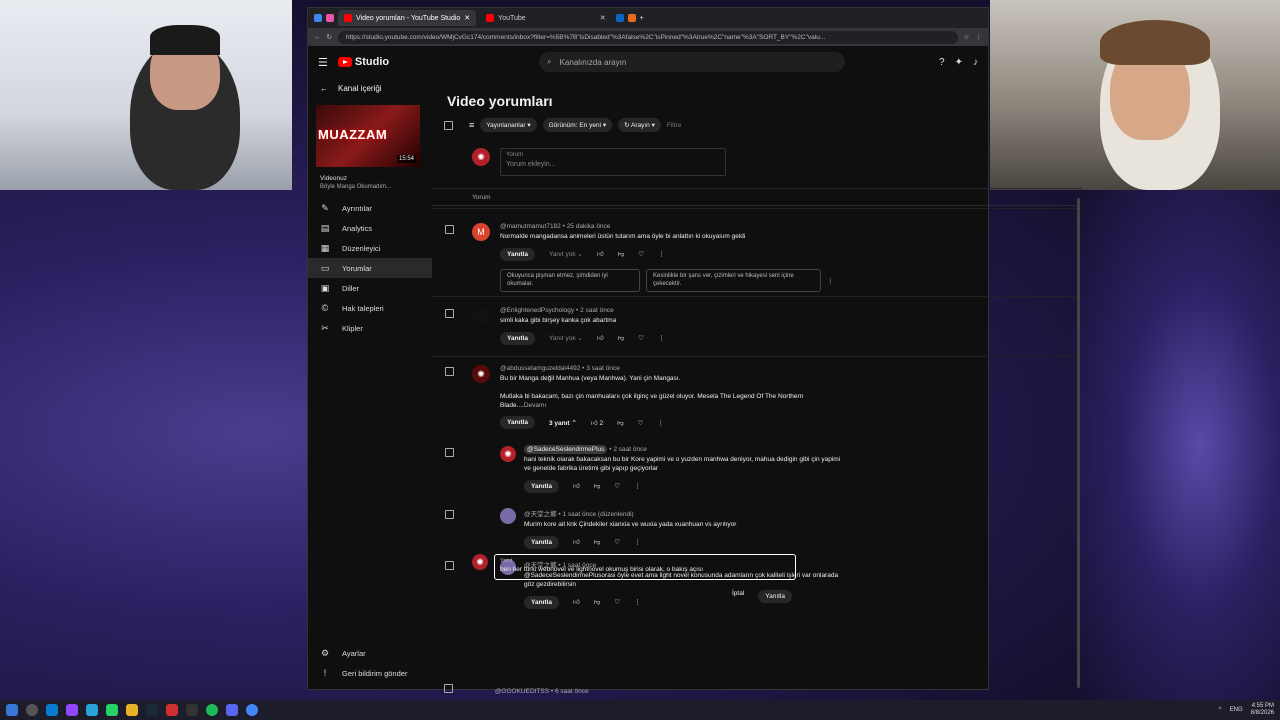 This screenshot has height=720, width=1280. Describe the element at coordinates (152, 710) in the screenshot. I see `steam-icon` at that location.